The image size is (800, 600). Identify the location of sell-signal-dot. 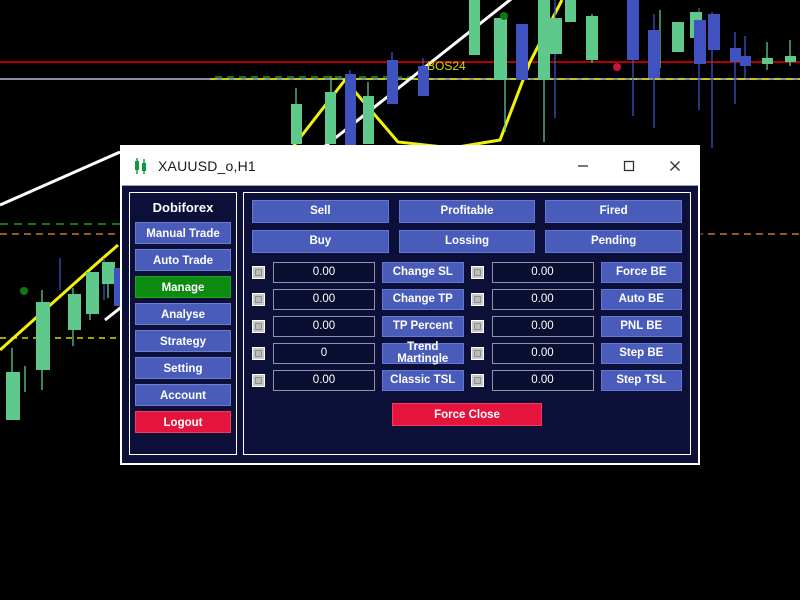
(617, 67).